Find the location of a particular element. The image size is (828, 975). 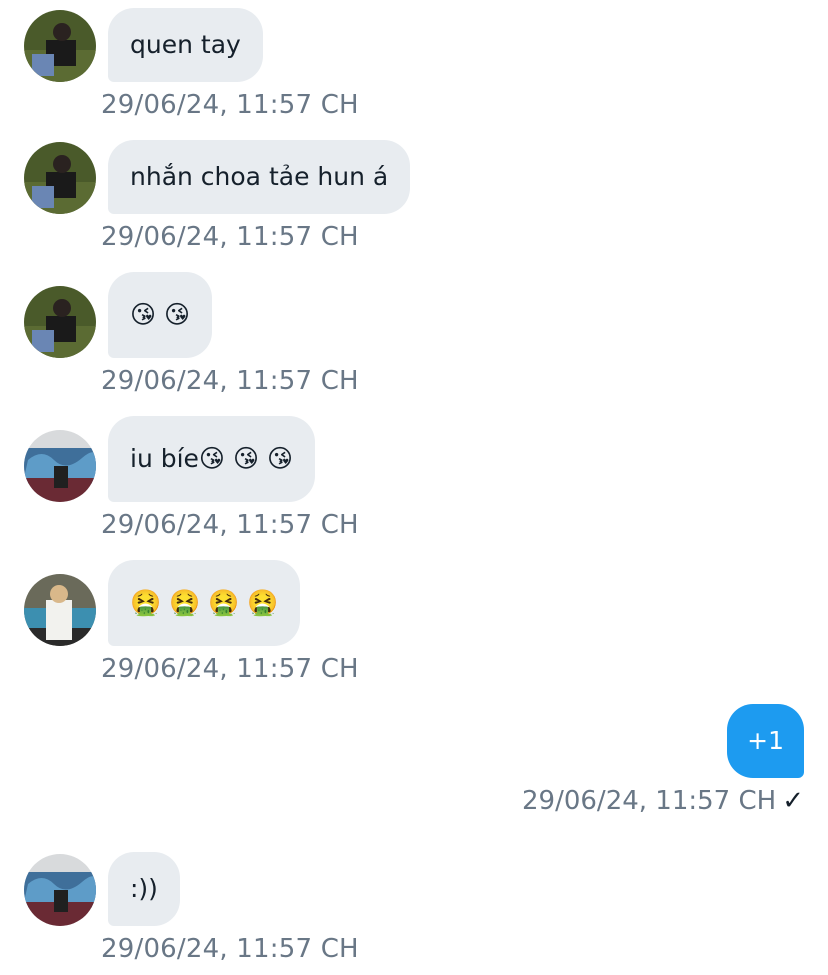

message-bubble: quen tay is located at coordinates (185, 45).